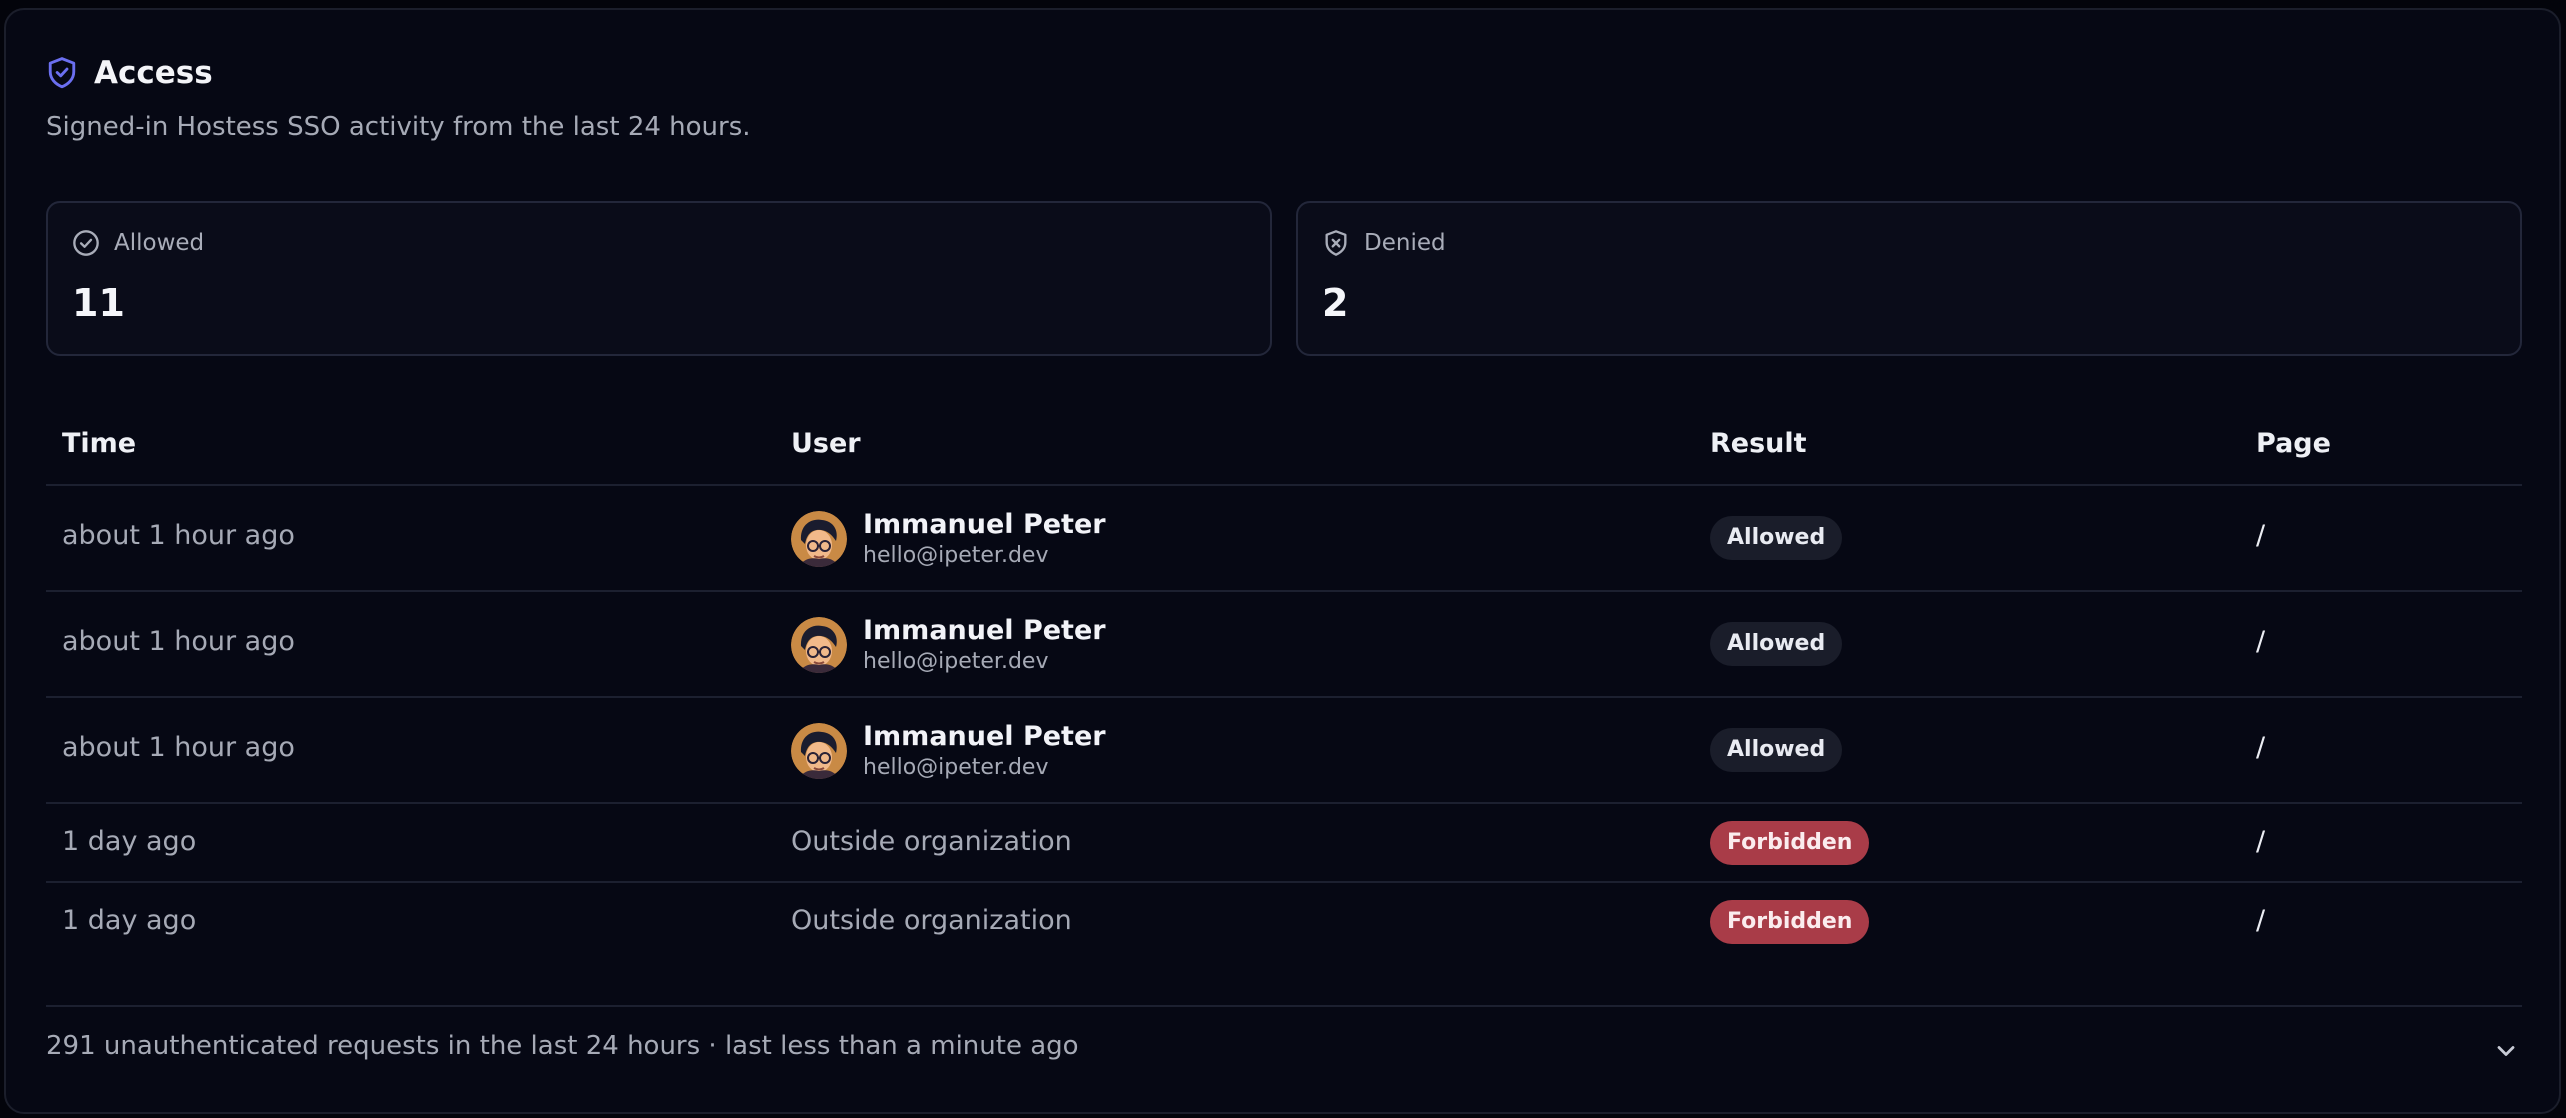 The width and height of the screenshot is (2566, 1118). What do you see at coordinates (86, 243) in the screenshot?
I see `check-circle-icon` at bounding box center [86, 243].